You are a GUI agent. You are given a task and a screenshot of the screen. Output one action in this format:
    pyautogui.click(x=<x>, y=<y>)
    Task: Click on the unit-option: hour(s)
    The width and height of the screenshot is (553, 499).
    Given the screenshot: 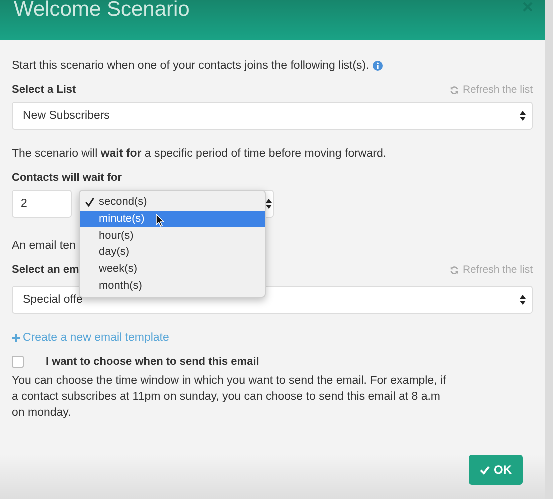 What is the action you would take?
    pyautogui.click(x=172, y=235)
    